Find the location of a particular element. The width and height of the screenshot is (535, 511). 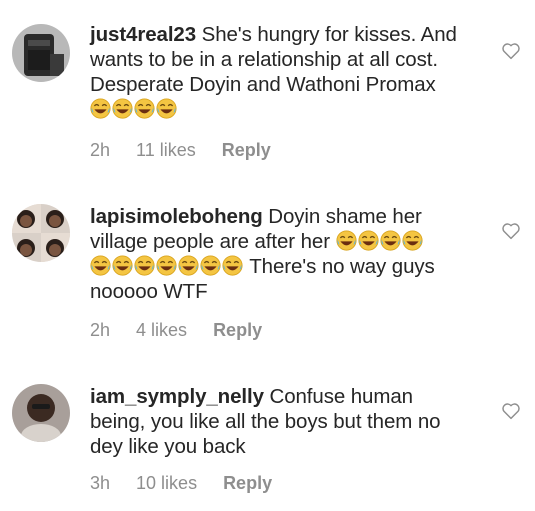

username: just4real23 is located at coordinates (143, 34).